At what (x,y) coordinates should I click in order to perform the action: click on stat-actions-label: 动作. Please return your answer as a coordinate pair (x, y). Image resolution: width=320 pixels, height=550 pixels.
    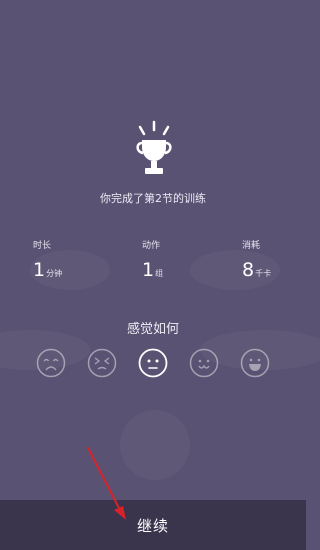
    Looking at the image, I should click on (151, 246).